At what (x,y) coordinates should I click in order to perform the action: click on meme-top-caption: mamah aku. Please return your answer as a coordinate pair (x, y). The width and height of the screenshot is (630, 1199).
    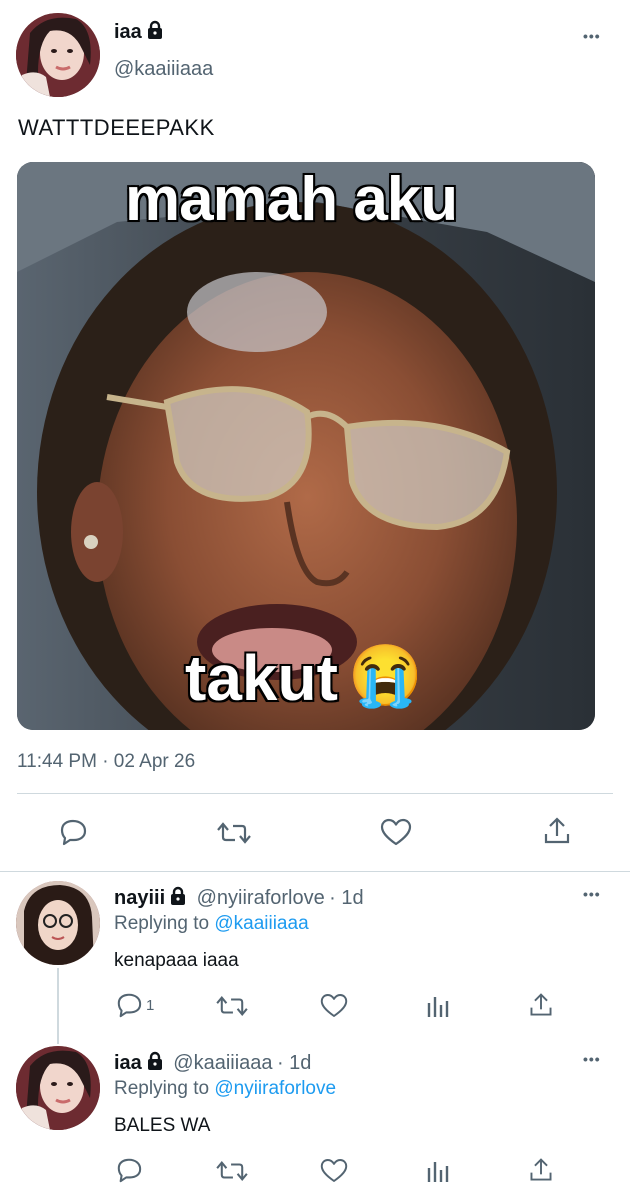
    Looking at the image, I should click on (291, 199).